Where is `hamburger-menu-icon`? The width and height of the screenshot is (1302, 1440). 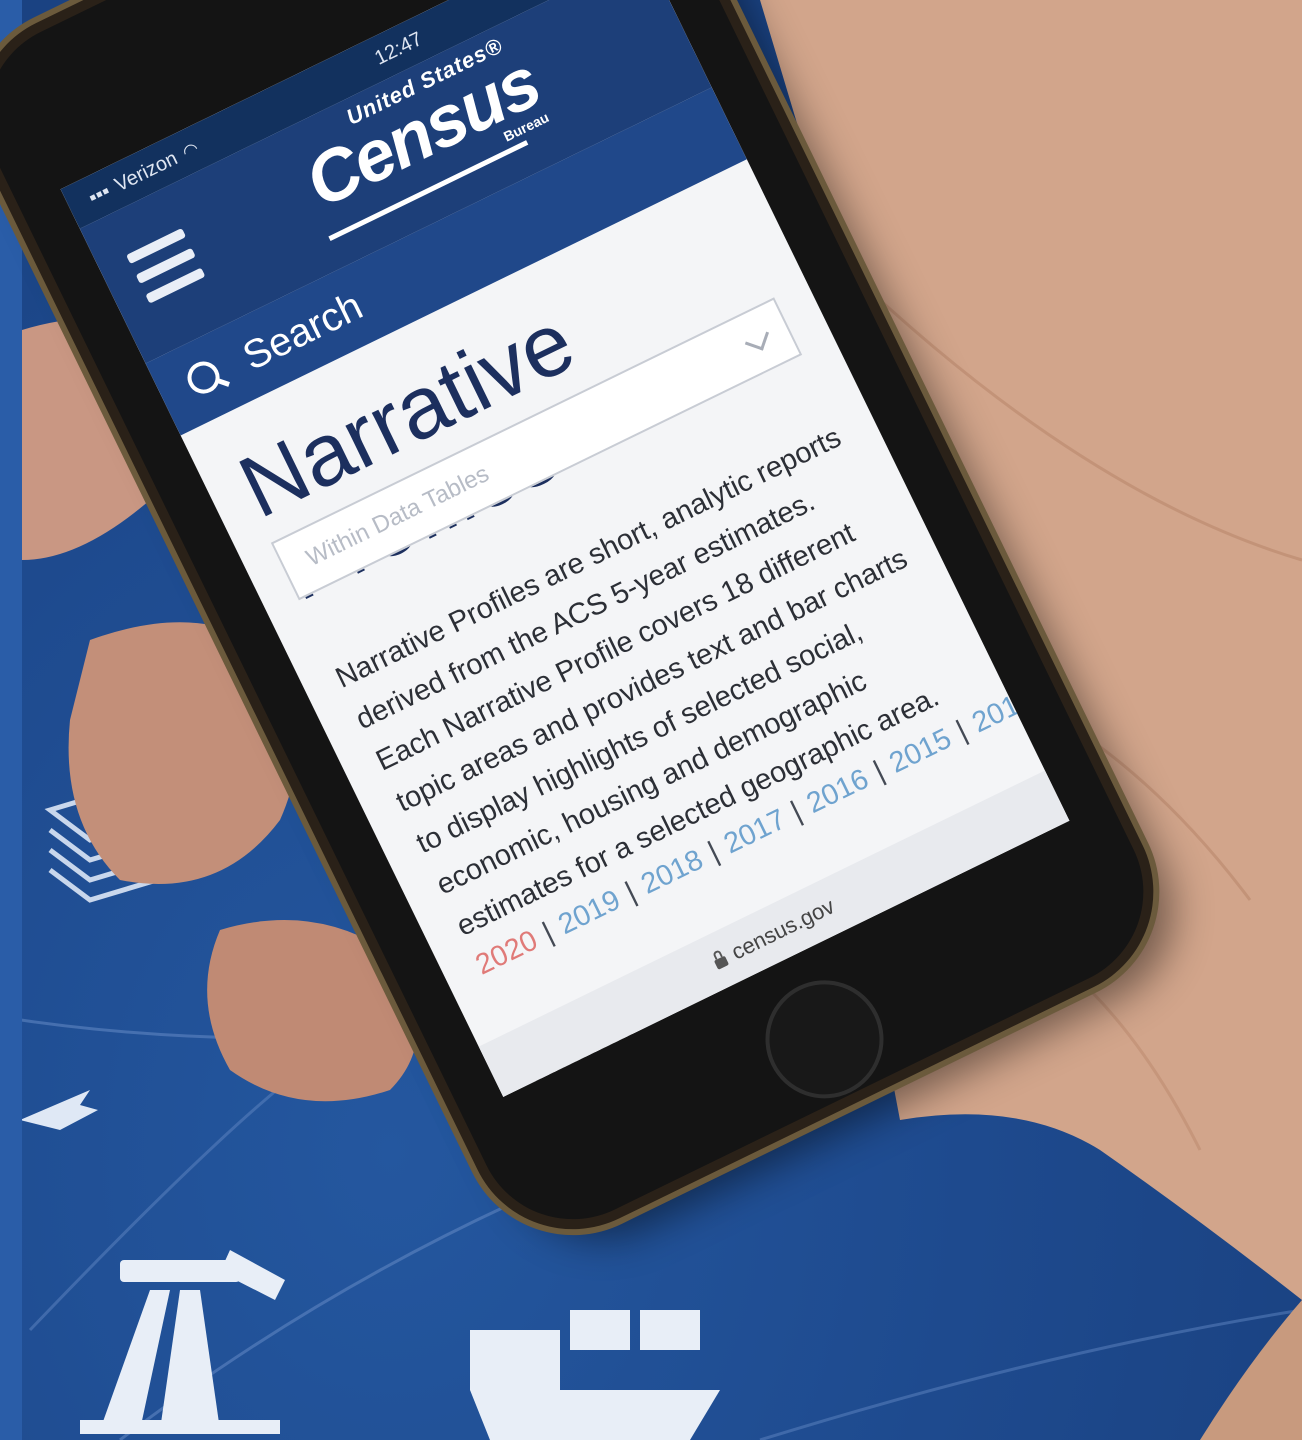
hamburger-menu-icon is located at coordinates (166, 265).